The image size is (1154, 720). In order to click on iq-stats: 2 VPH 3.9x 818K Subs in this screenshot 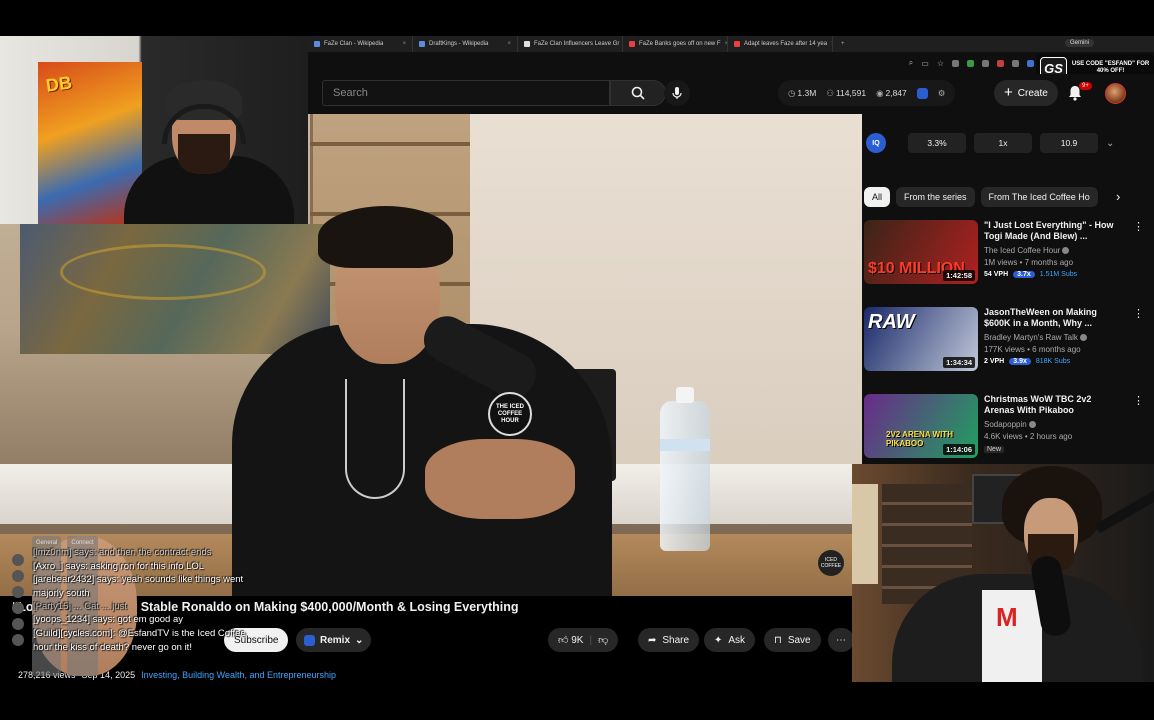, I will do `click(1054, 361)`.